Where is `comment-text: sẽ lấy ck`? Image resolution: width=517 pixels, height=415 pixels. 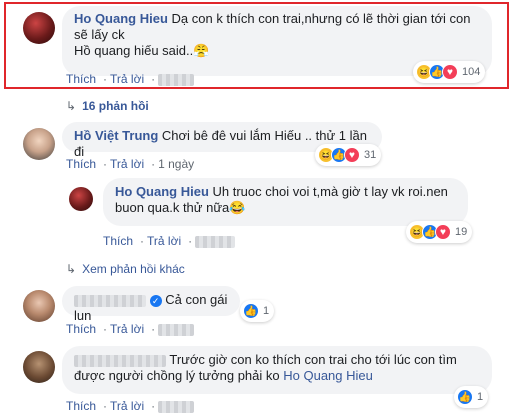
comment-text: sẽ lấy ck is located at coordinates (99, 34).